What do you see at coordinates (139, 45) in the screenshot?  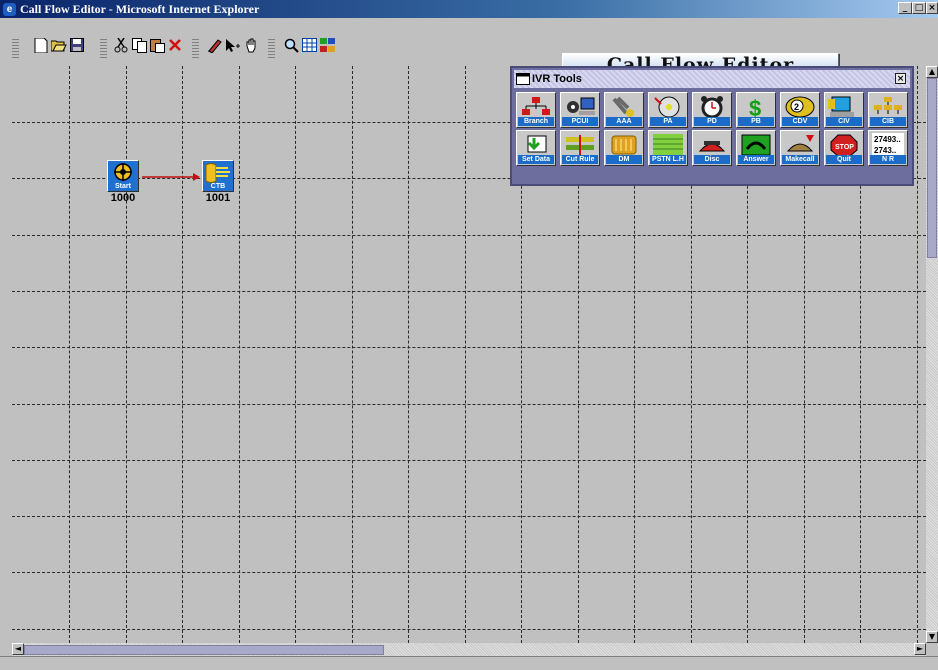 I see `copy-icon` at bounding box center [139, 45].